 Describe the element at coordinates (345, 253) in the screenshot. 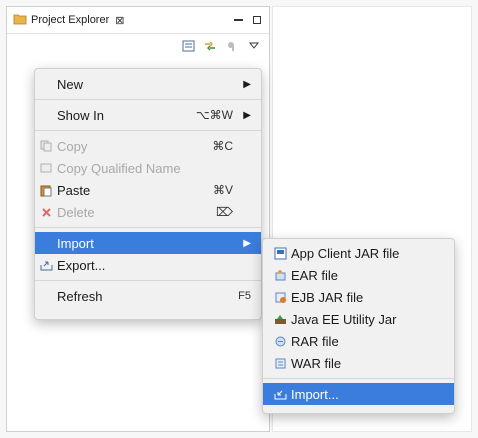

I see `import-app-client-jar-label: App Client JAR file` at that location.